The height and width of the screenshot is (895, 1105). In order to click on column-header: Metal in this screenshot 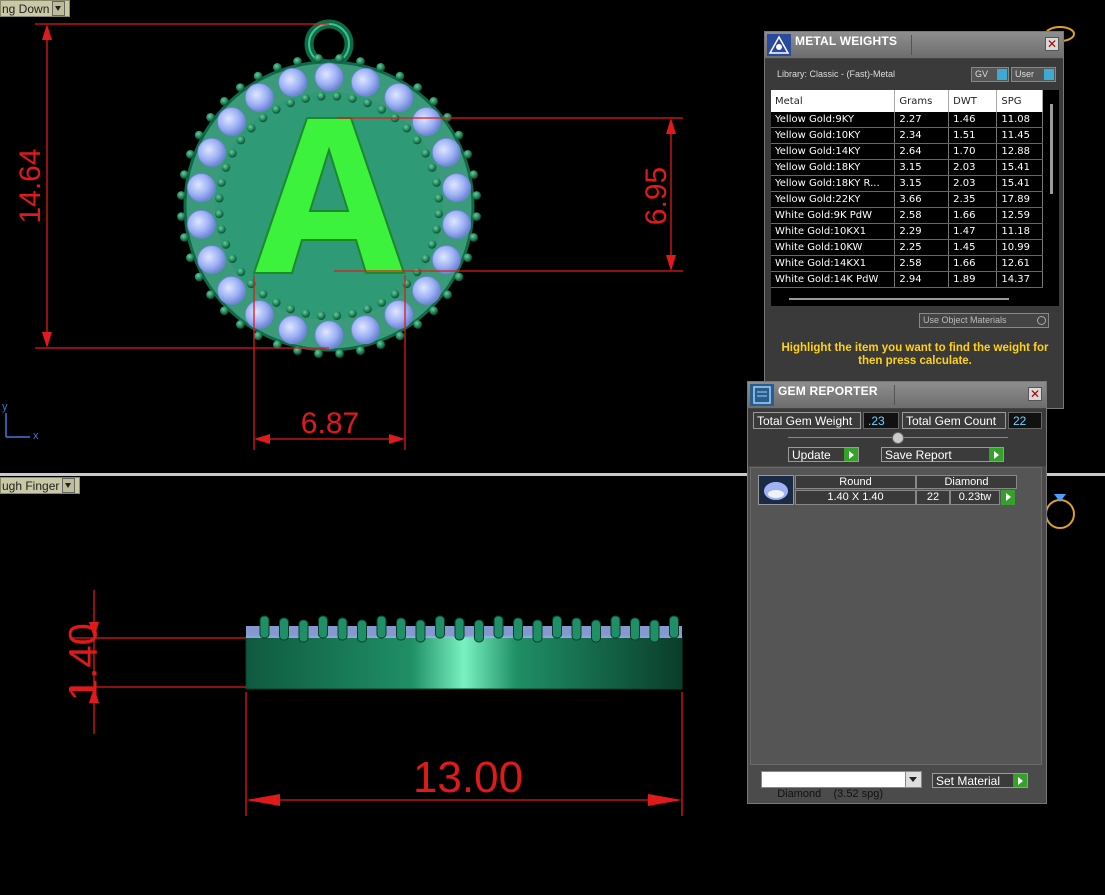, I will do `click(833, 101)`.